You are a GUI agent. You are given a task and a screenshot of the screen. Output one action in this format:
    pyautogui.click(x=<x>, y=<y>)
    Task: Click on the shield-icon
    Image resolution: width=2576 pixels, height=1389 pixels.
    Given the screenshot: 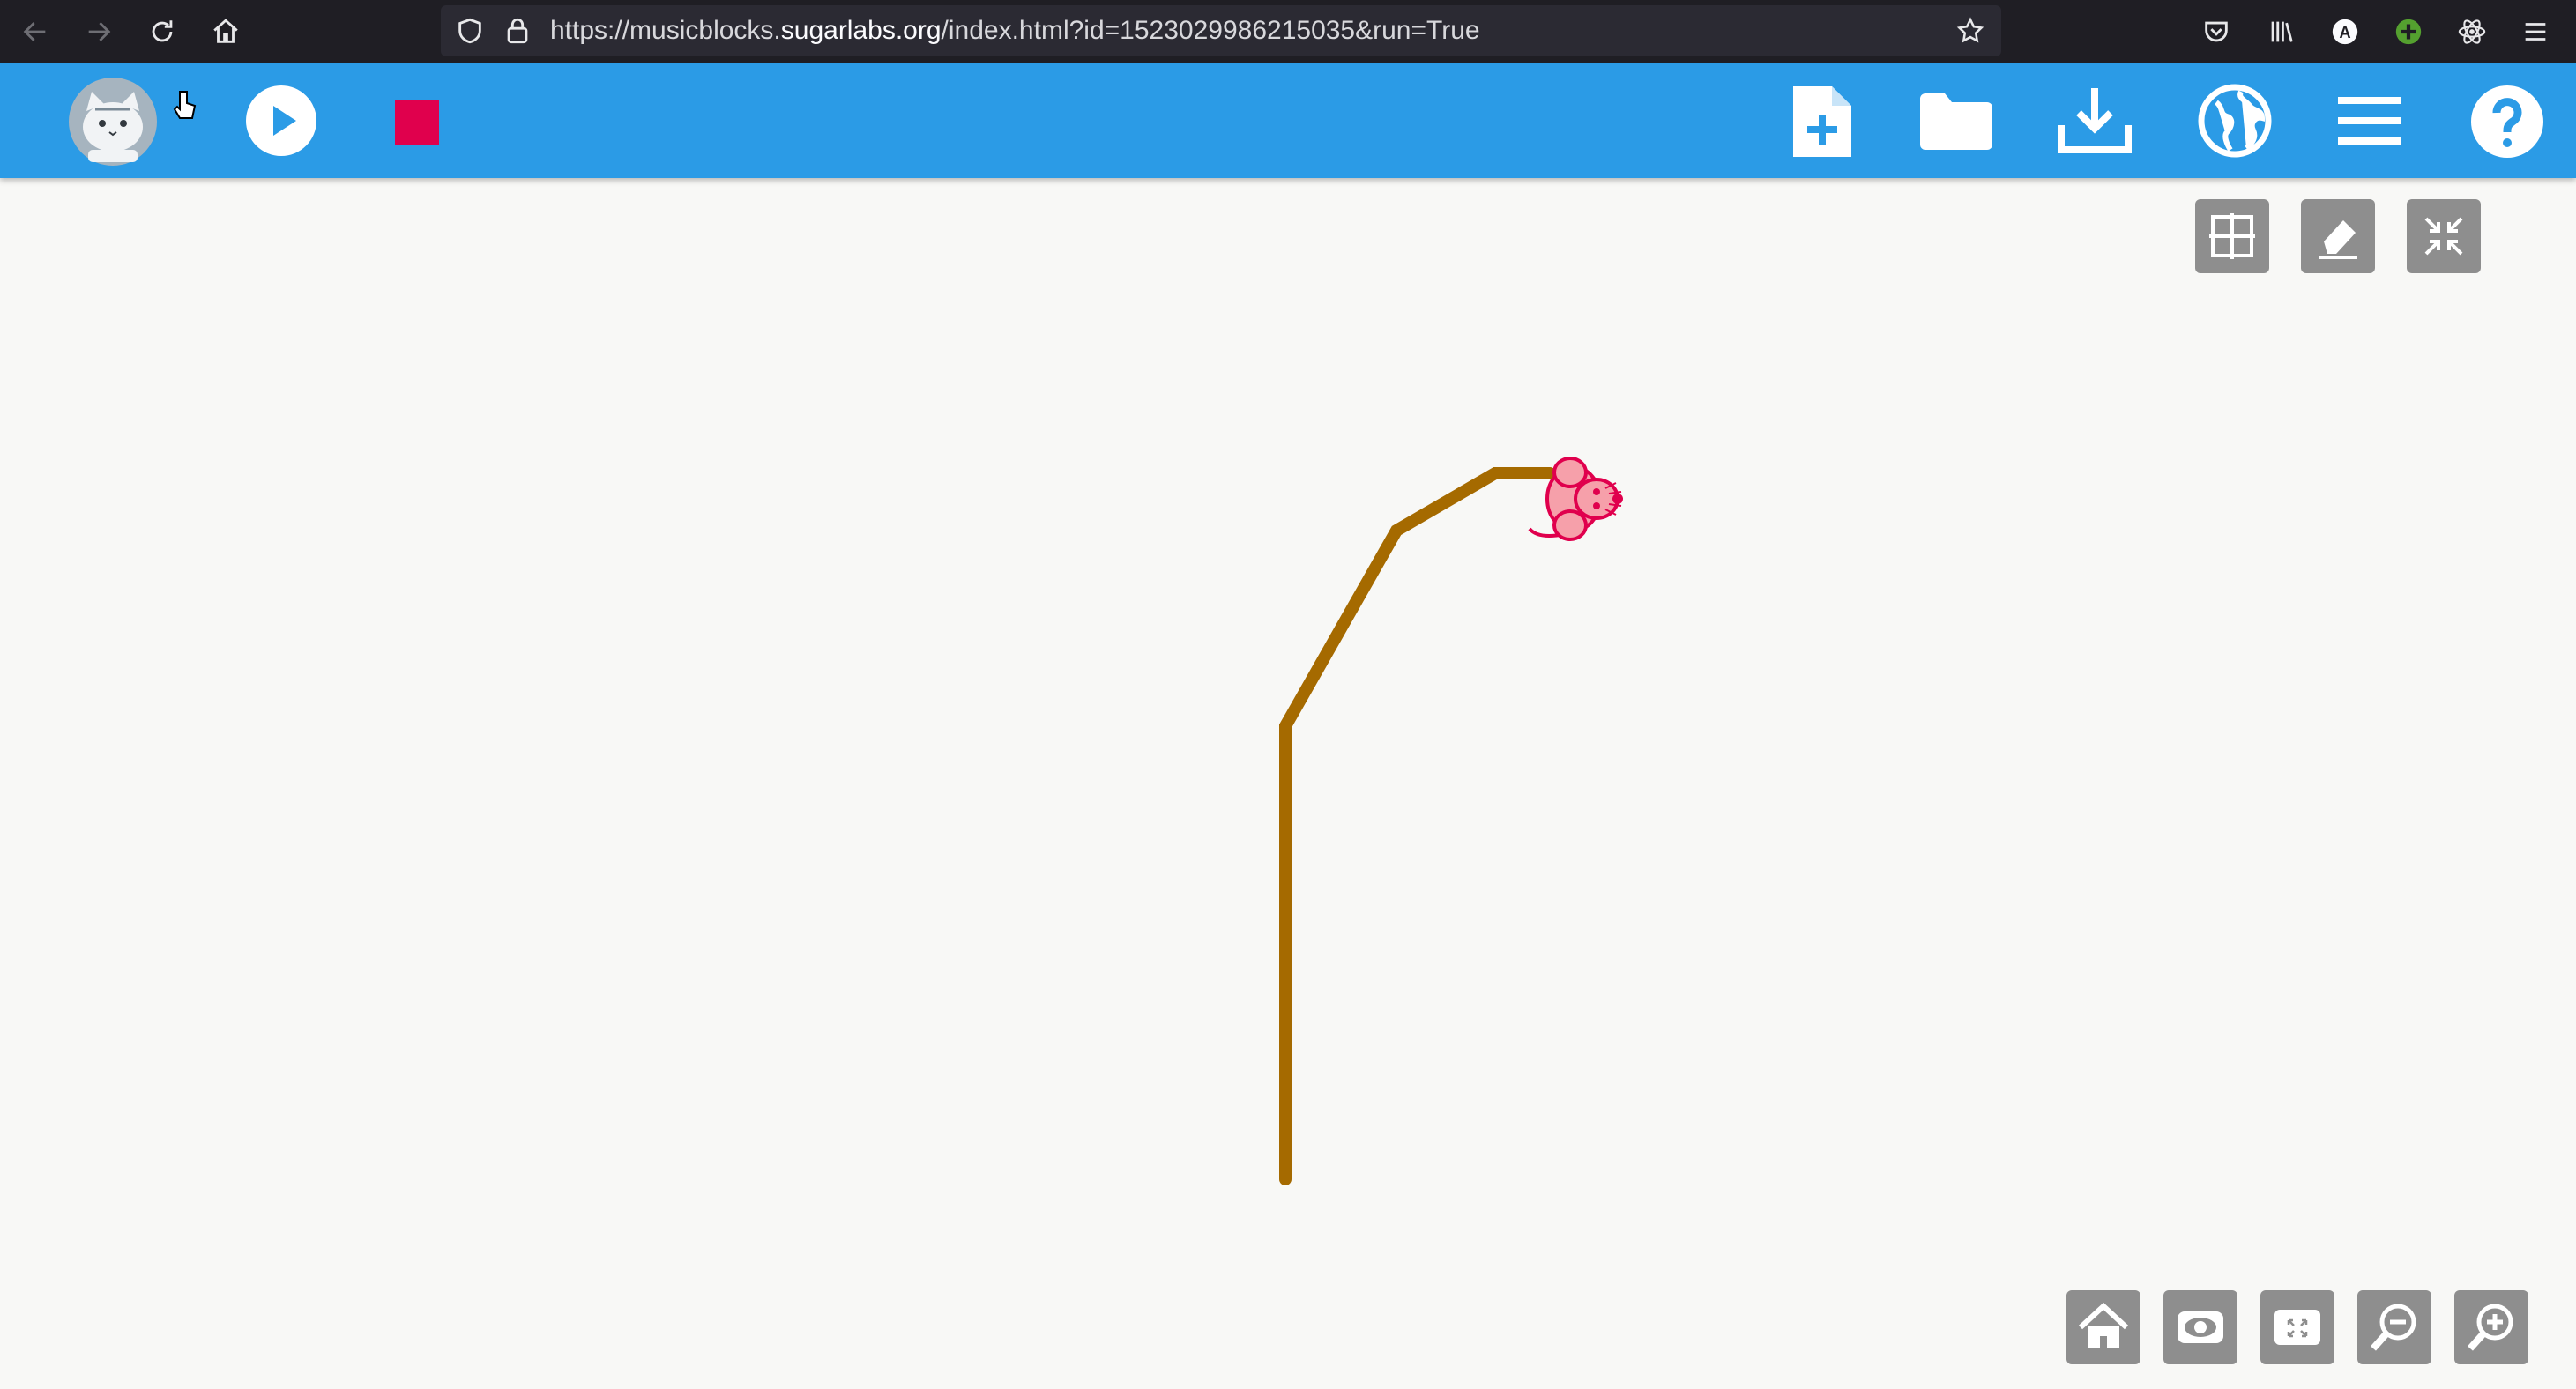 What is the action you would take?
    pyautogui.click(x=470, y=31)
    